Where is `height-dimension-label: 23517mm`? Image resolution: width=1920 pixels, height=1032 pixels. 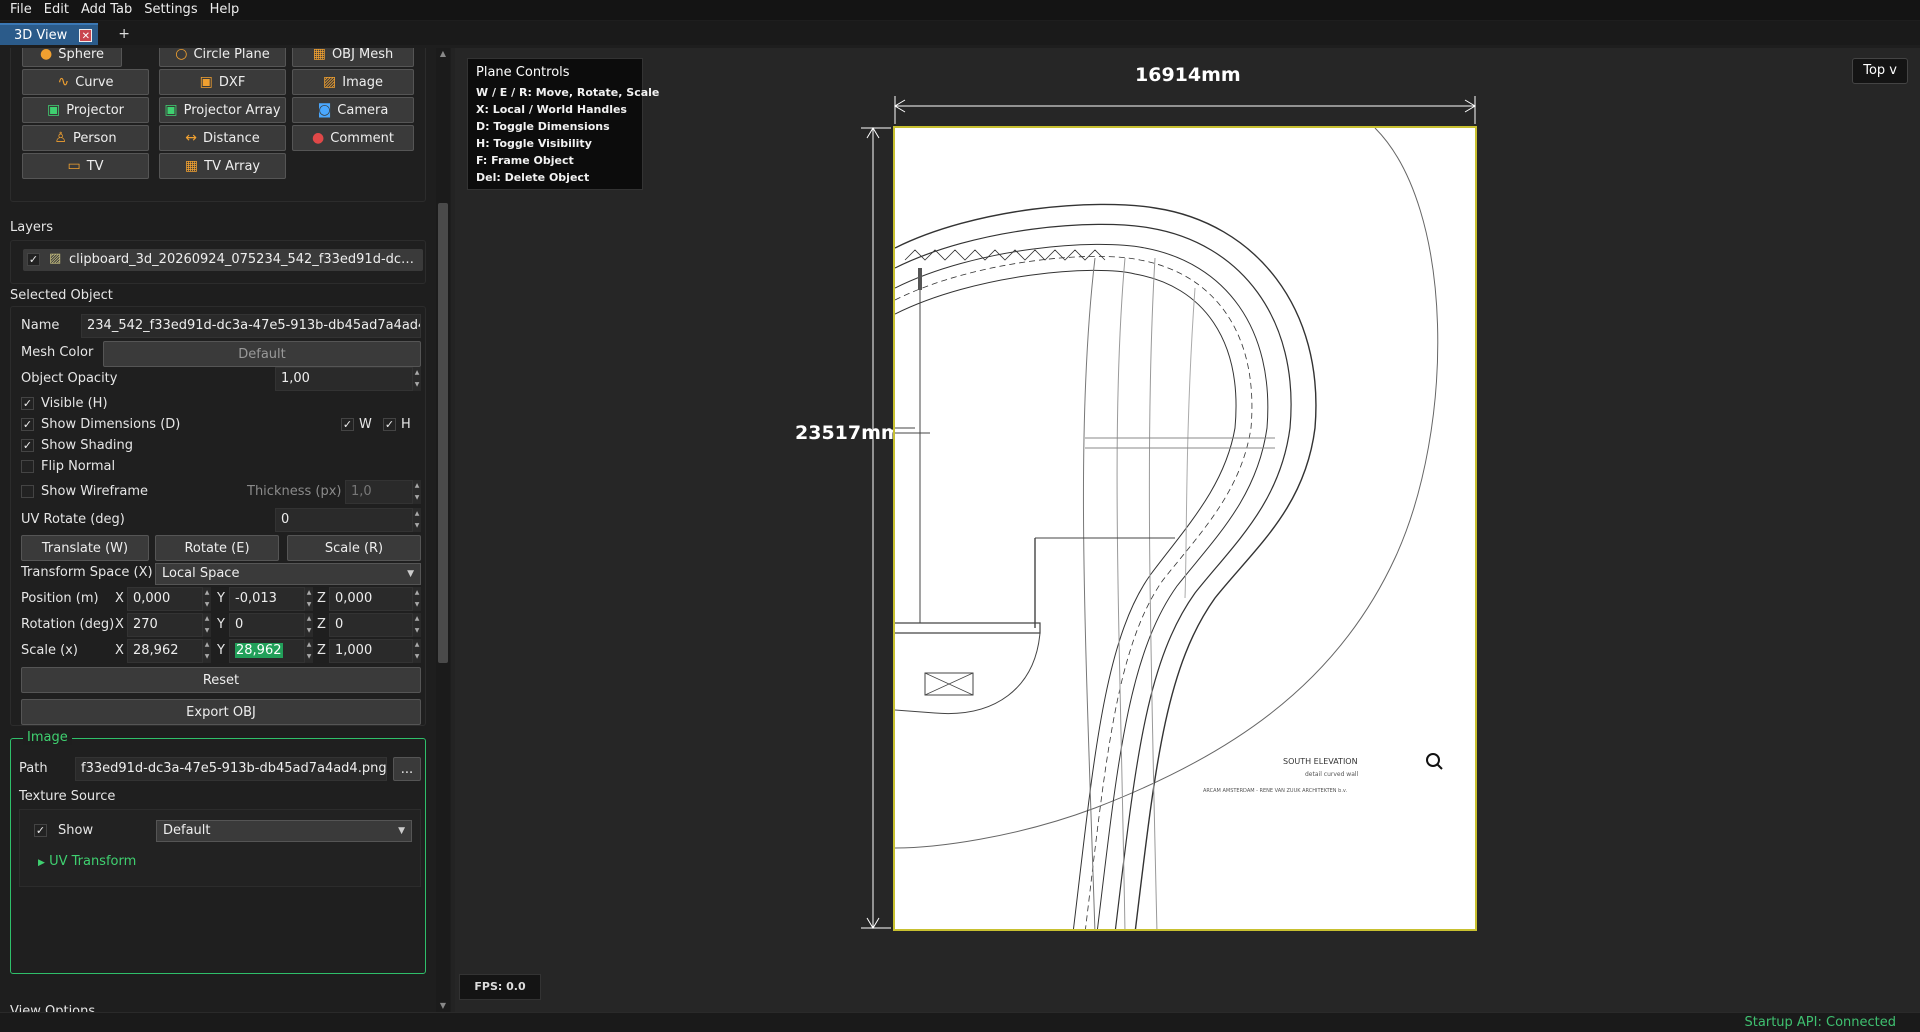
height-dimension-label: 23517mm is located at coordinates (848, 433).